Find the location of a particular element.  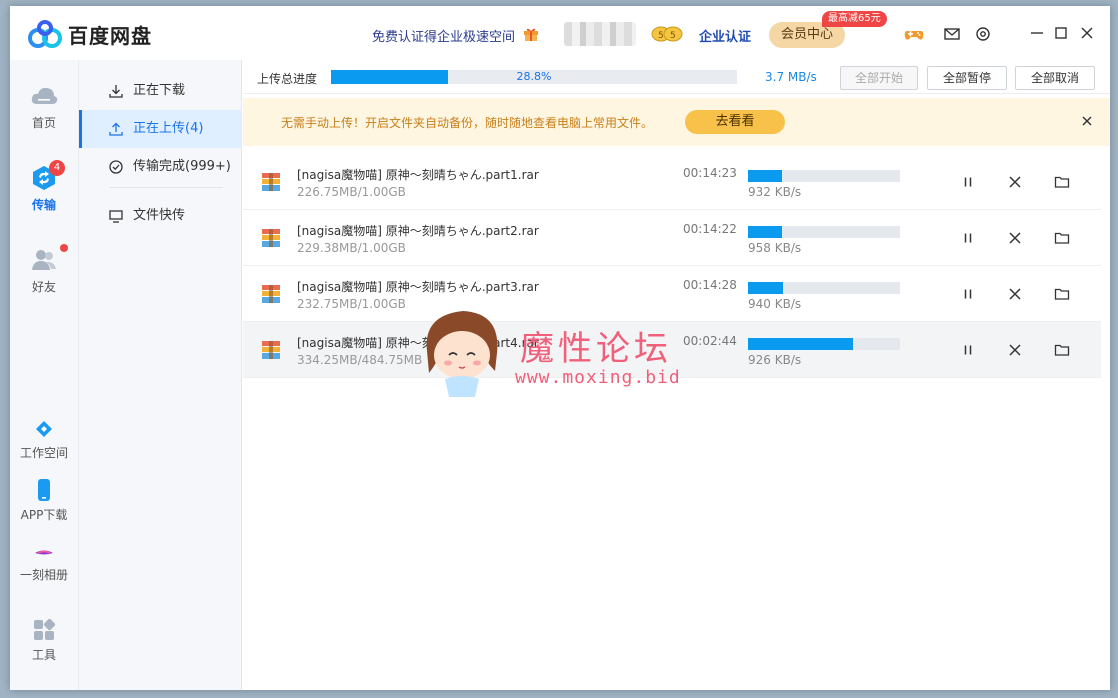

nav-album: 一刻相册 is located at coordinates (44, 563).